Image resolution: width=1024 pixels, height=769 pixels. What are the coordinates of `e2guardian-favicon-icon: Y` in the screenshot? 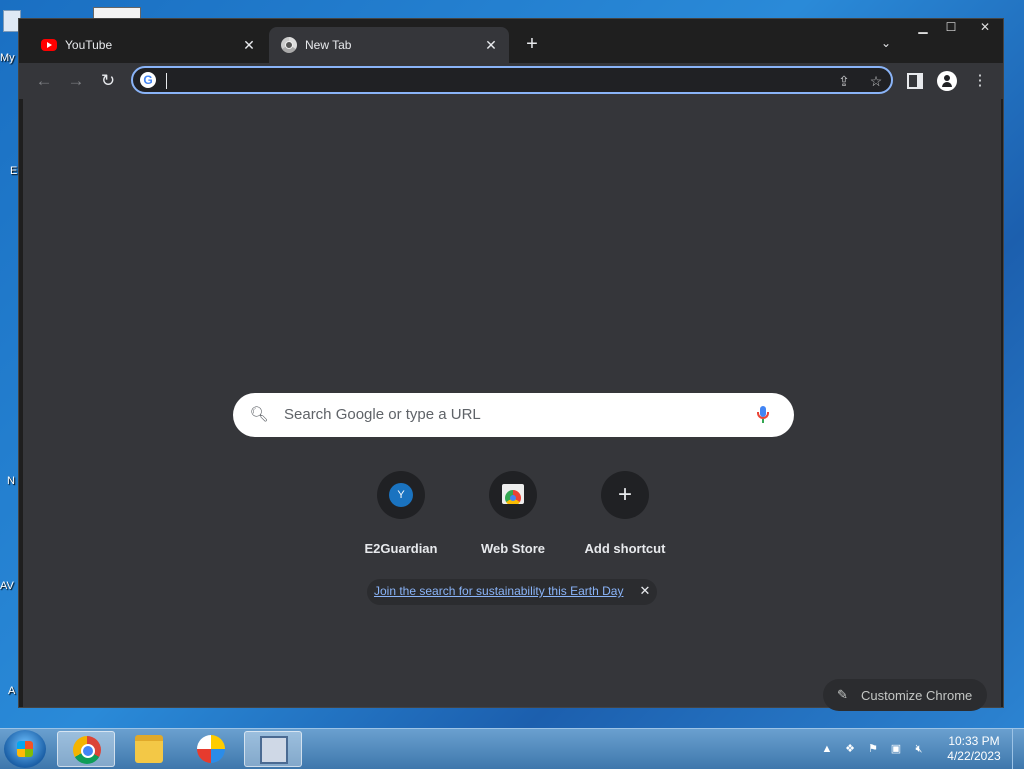 It's located at (401, 495).